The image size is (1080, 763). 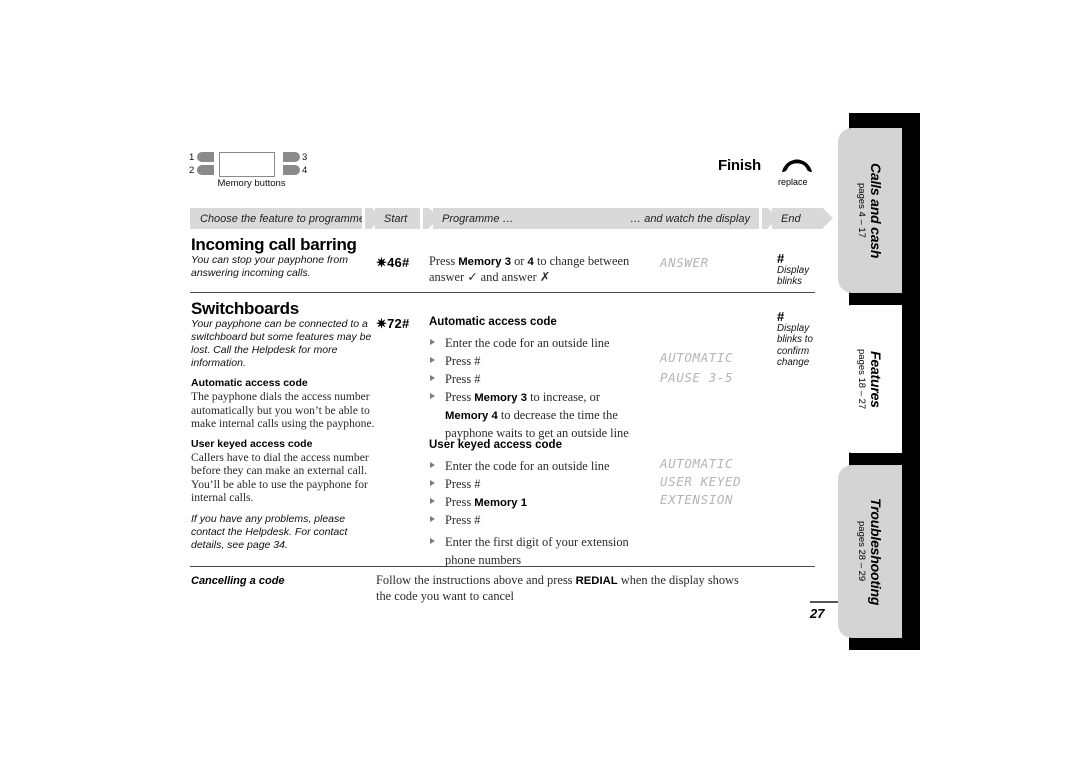 I want to click on flow-step-end: End, so click(x=802, y=218).